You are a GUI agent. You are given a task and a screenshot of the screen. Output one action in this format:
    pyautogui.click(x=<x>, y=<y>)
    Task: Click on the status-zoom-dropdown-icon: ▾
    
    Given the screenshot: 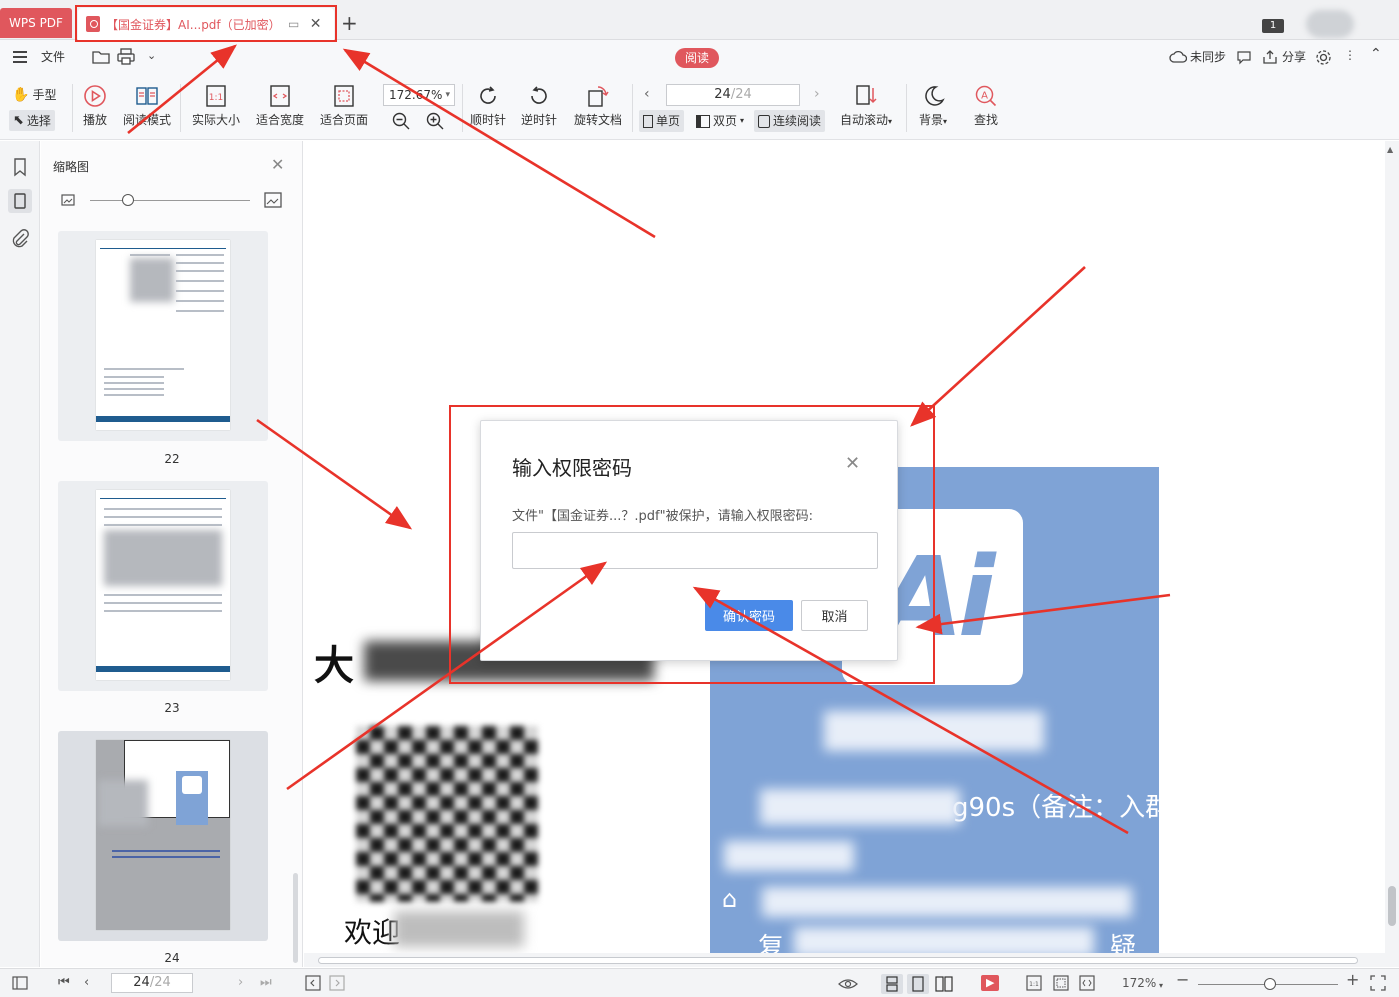 What is the action you would take?
    pyautogui.click(x=1161, y=986)
    